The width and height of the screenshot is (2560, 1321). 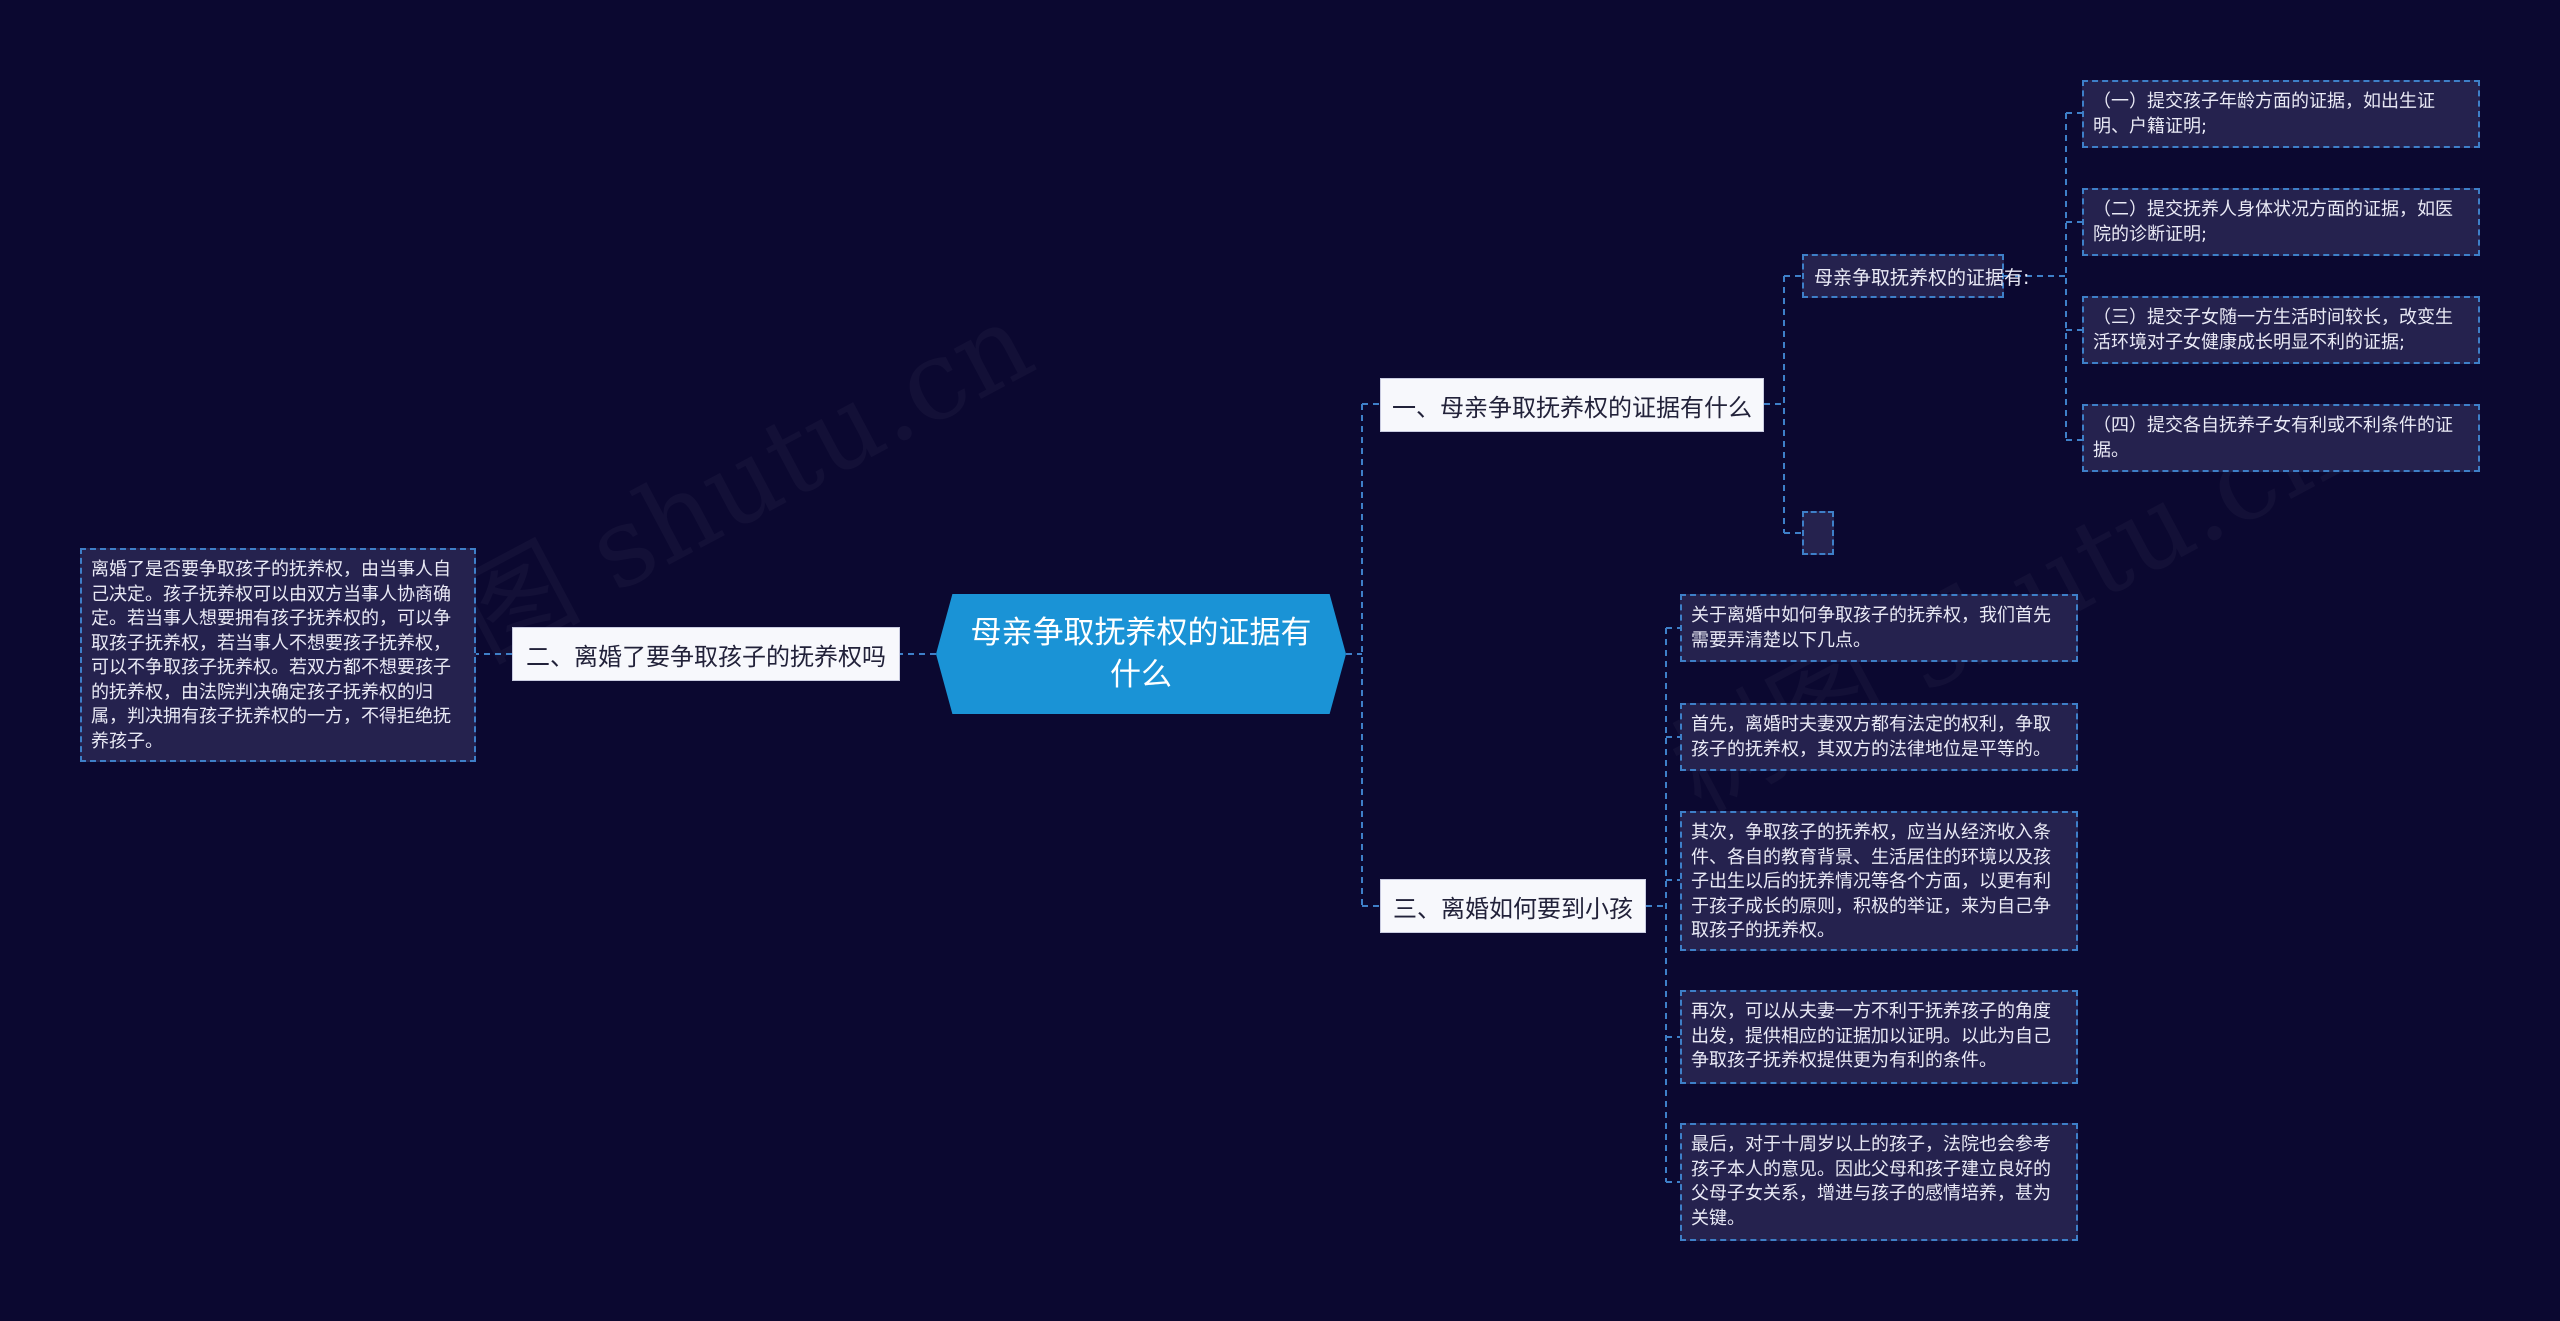 I want to click on evidence-list-label: 母亲争取抚养权的证据有:, so click(x=1915, y=276).